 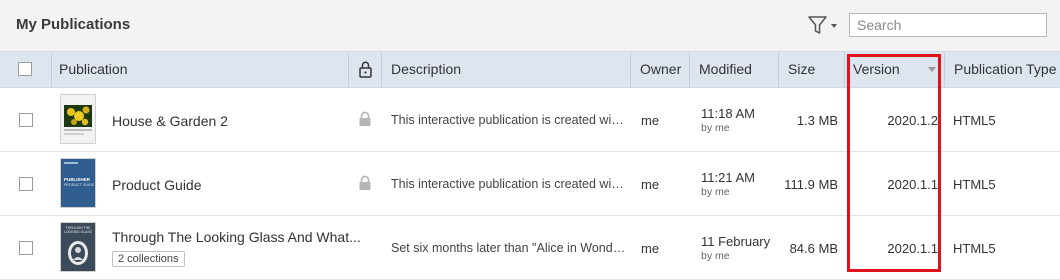 What do you see at coordinates (817, 120) in the screenshot?
I see `size: 1.3 MB` at bounding box center [817, 120].